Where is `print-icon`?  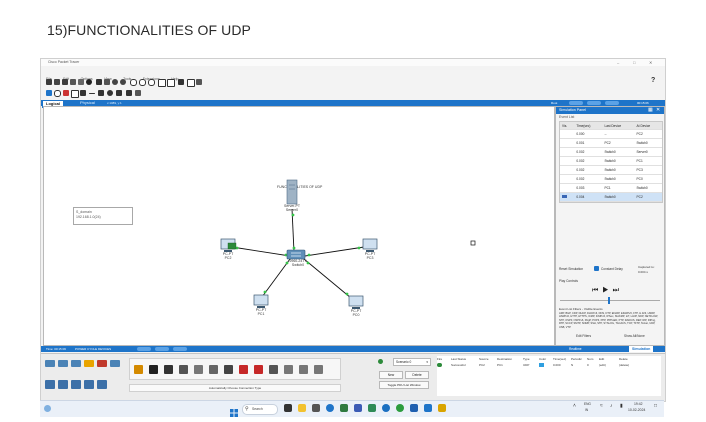
print-icon is located at coordinates (81, 82).